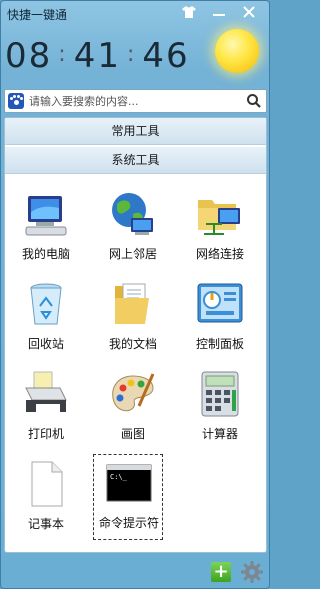 The width and height of the screenshot is (320, 589). Describe the element at coordinates (220, 433) in the screenshot. I see `tool-label: 计算器` at that location.